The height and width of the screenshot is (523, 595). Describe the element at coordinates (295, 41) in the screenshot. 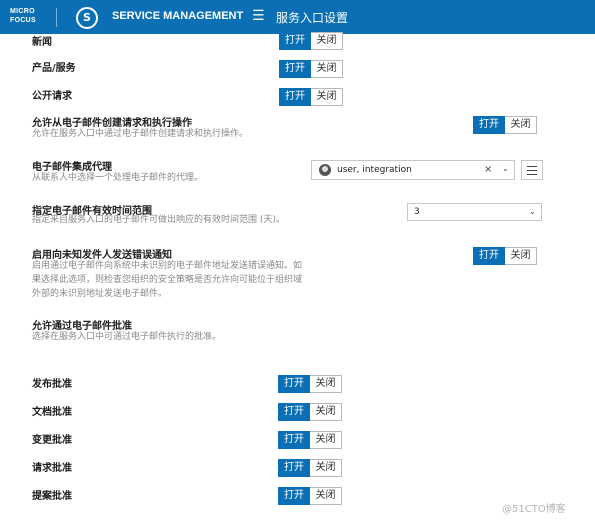

I see `news-on-button: 打开` at that location.